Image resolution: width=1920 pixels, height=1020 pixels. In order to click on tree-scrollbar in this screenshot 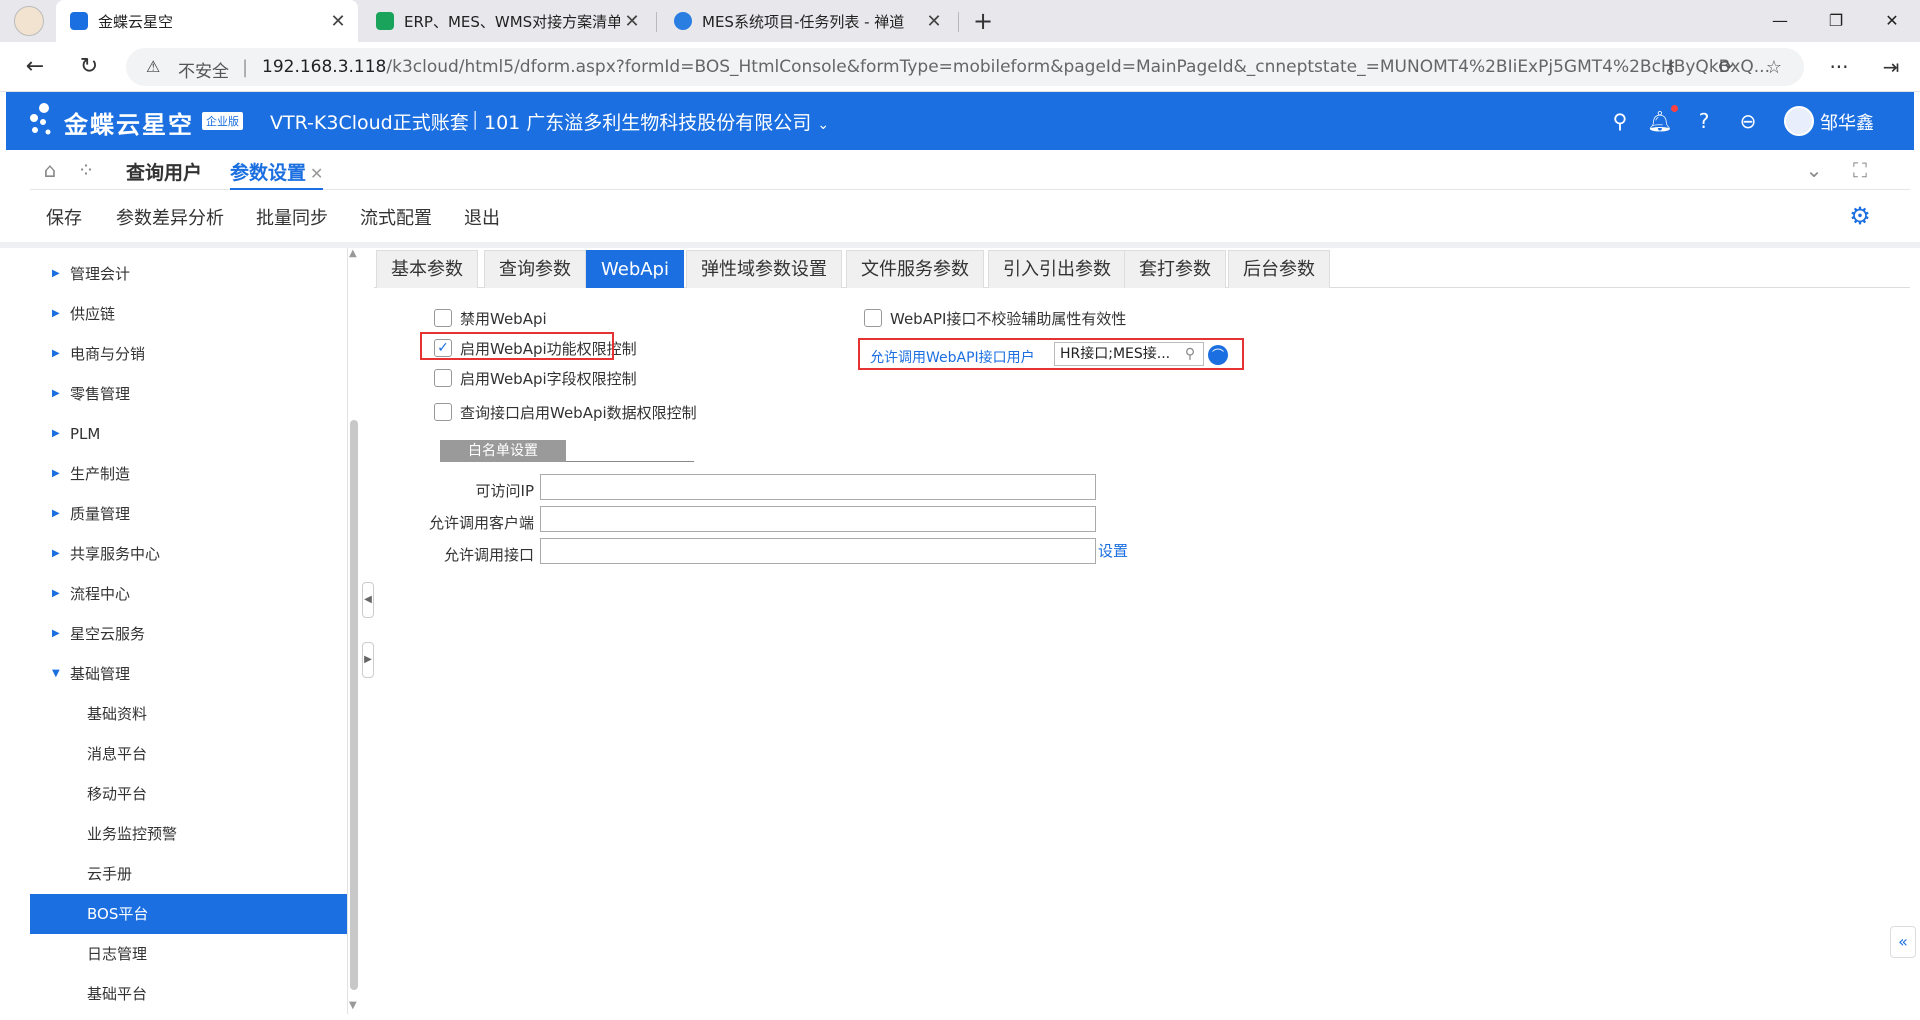, I will do `click(354, 705)`.